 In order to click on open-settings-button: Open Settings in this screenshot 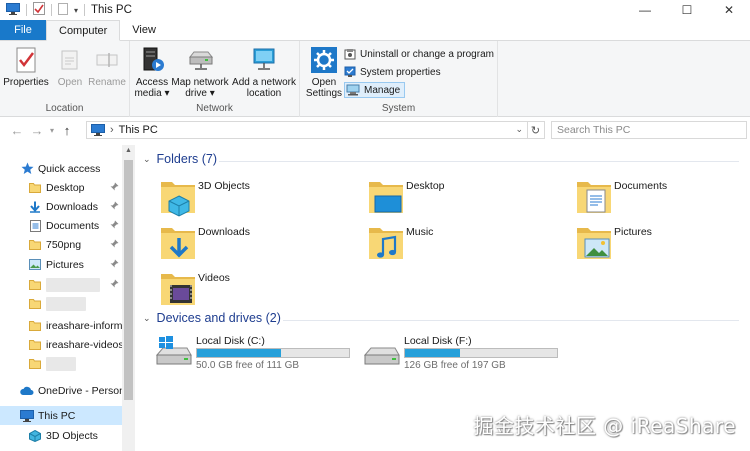, I will do `click(324, 72)`.